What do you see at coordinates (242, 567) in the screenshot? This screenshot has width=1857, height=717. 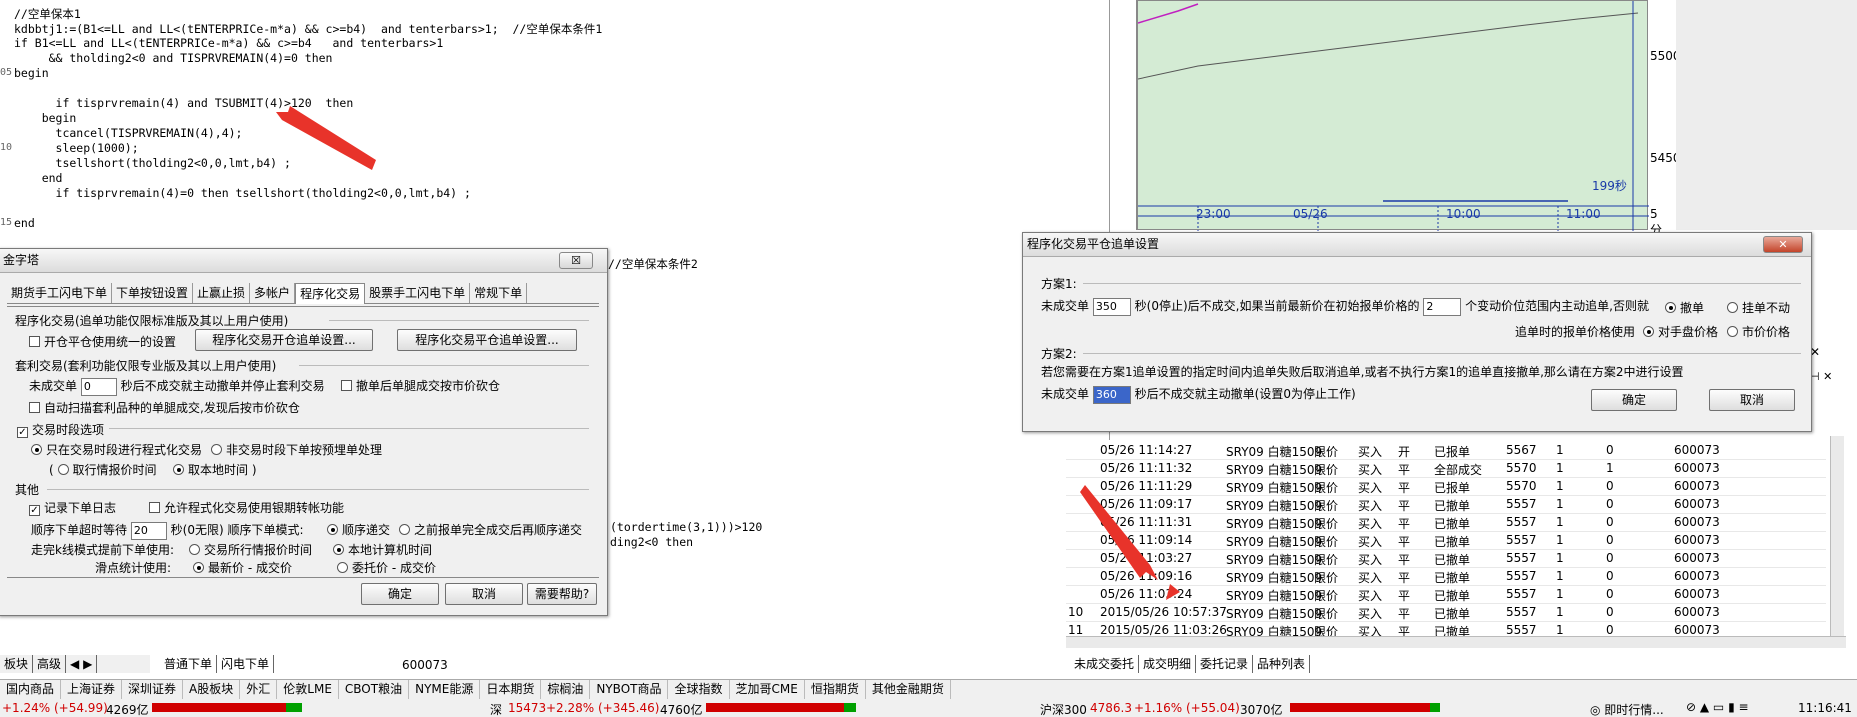 I see `last-minus-fill-radio: 最新价 - 成交价` at bounding box center [242, 567].